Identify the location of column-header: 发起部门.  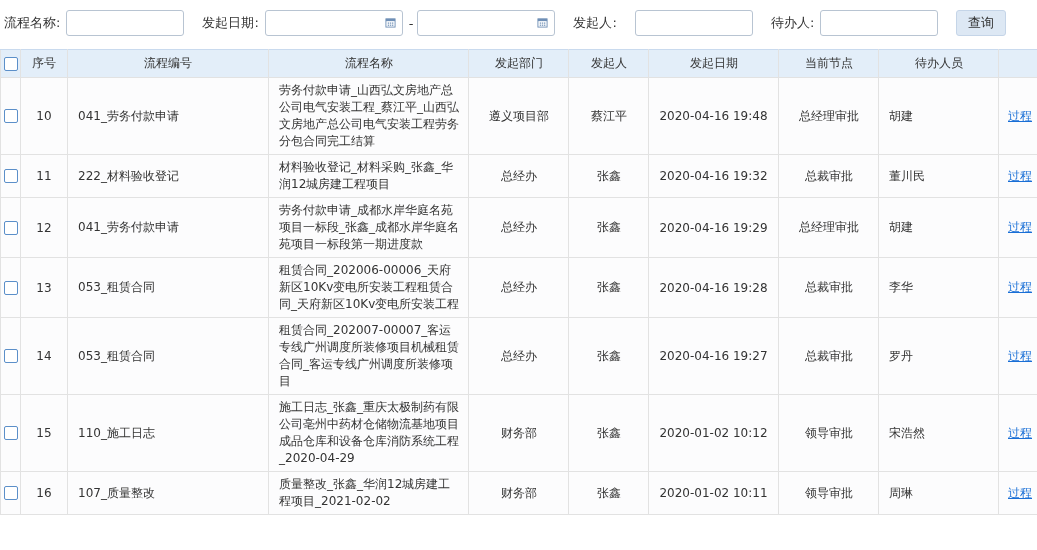
(518, 63).